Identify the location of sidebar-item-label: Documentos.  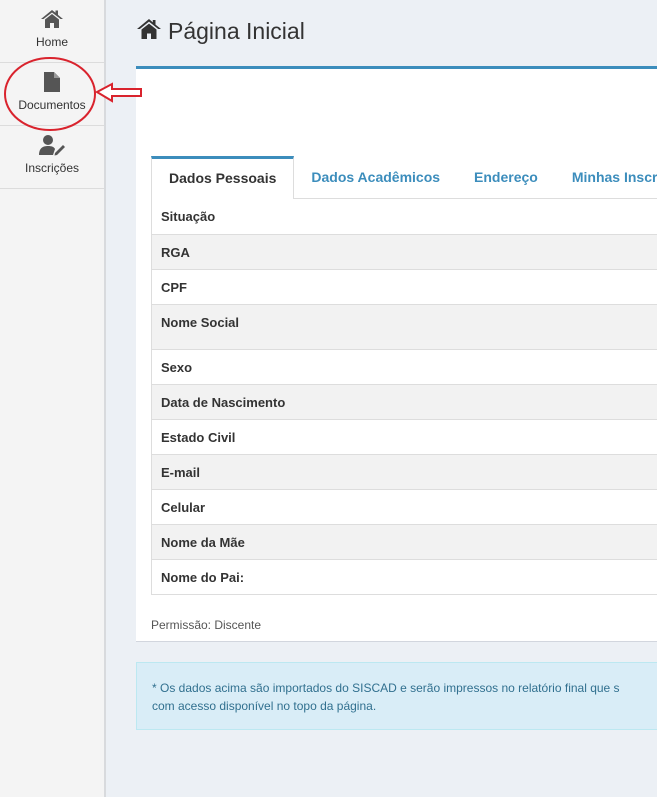
(52, 105).